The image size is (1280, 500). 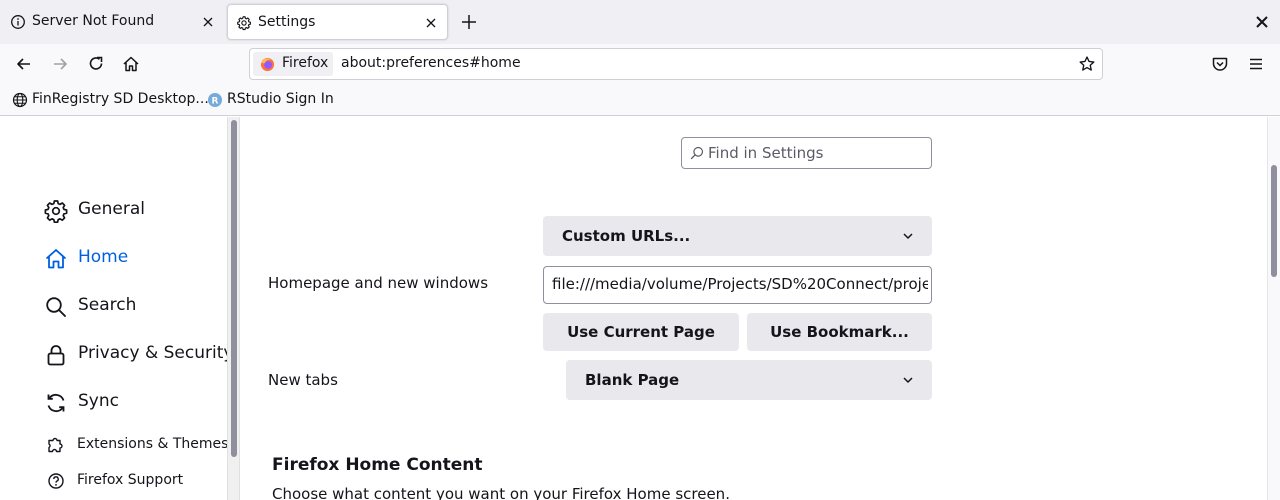 I want to click on sync-icon, so click(x=56, y=403).